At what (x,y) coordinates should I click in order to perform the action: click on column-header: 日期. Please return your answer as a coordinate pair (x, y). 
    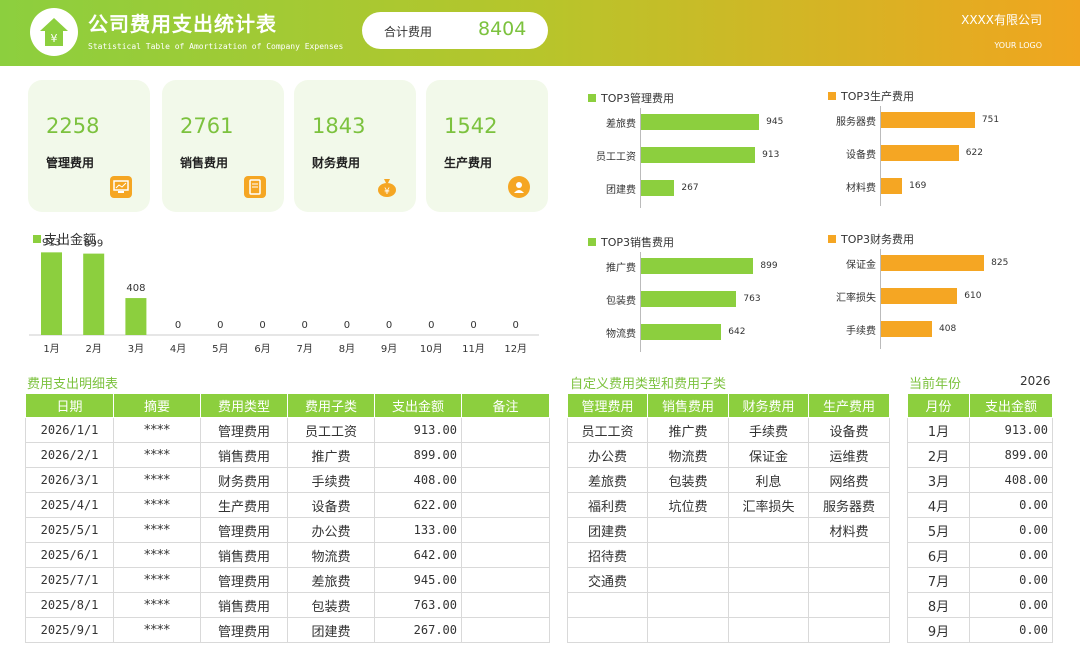
    Looking at the image, I should click on (69, 405).